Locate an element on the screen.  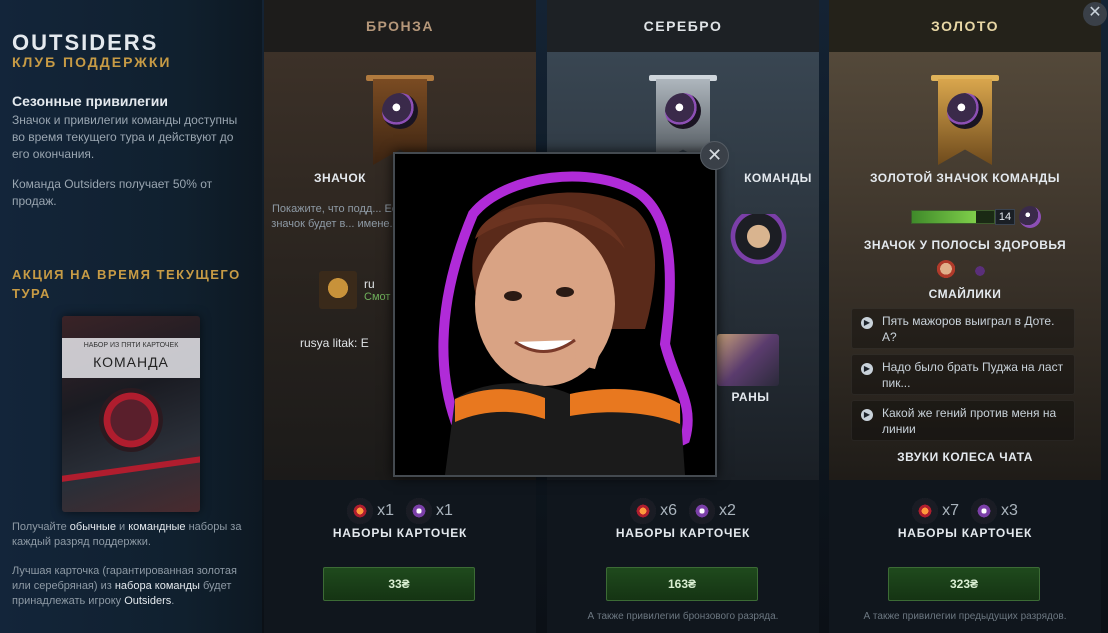
best-card-note-d: Outsiders is located at coordinates (148, 601).